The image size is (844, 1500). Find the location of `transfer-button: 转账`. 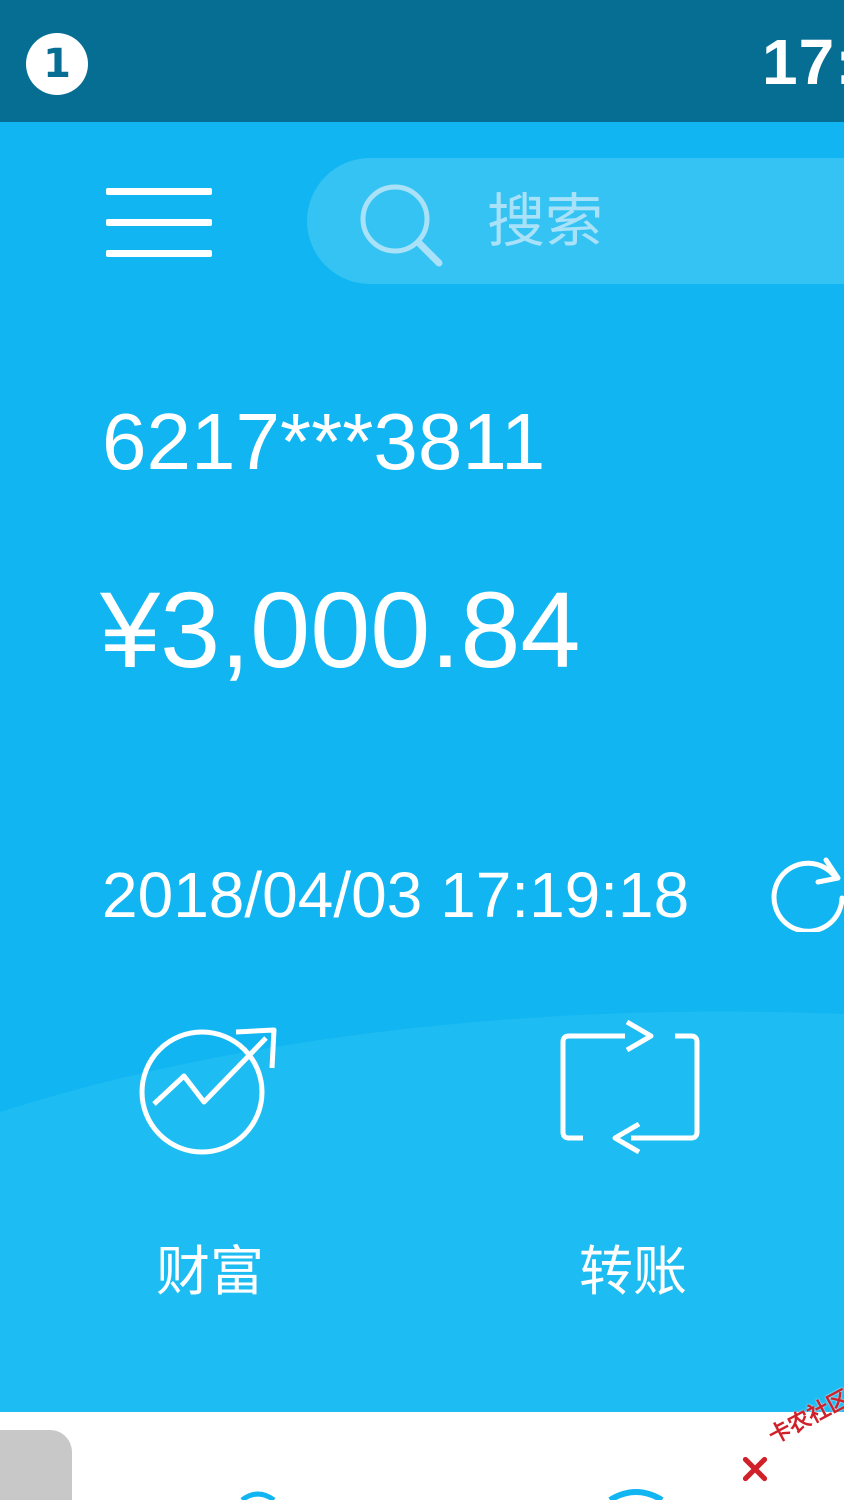

transfer-button: 转账 is located at coordinates (625, 1162).